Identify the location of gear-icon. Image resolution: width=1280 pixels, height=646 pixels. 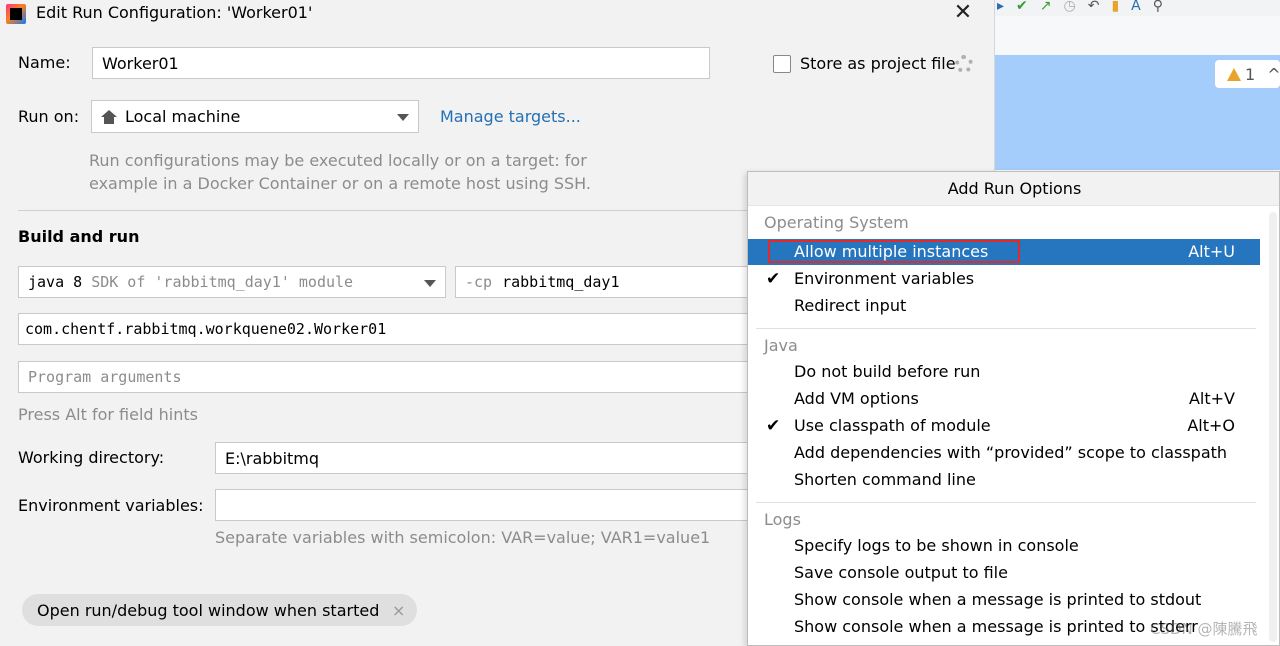
(964, 64).